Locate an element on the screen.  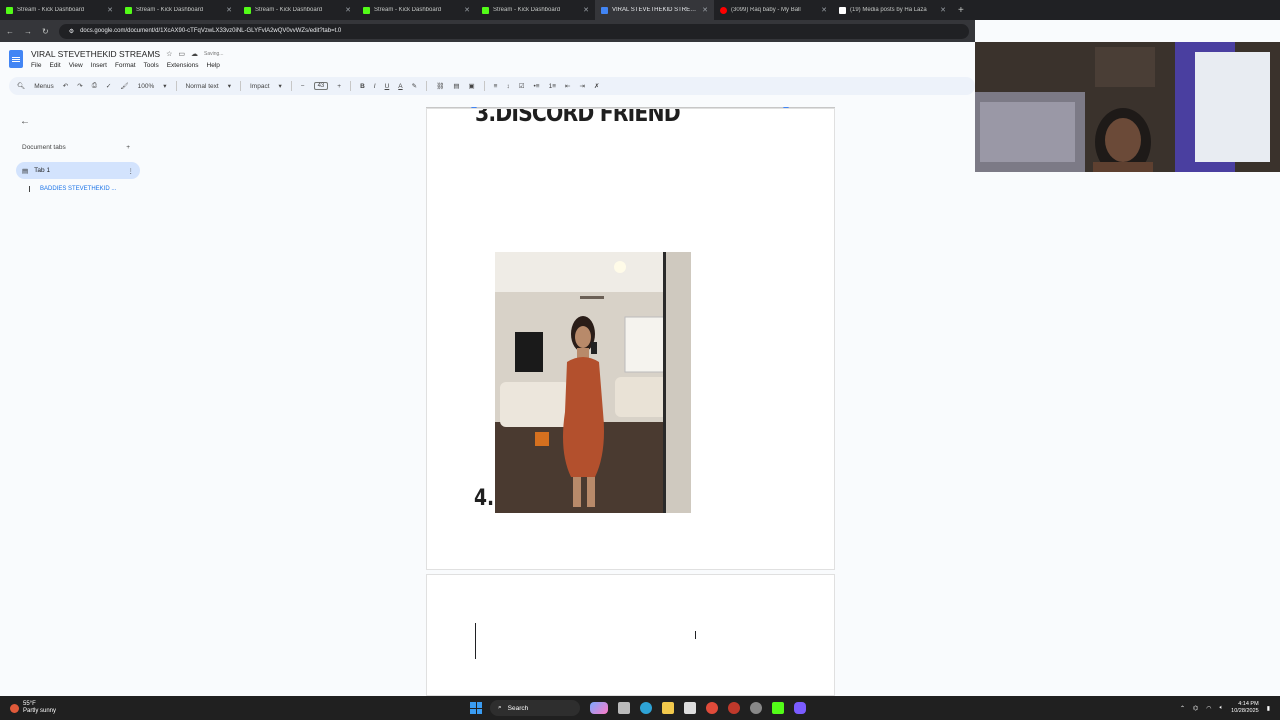
highlight-icon: ✎ is located at coordinates (414, 86).